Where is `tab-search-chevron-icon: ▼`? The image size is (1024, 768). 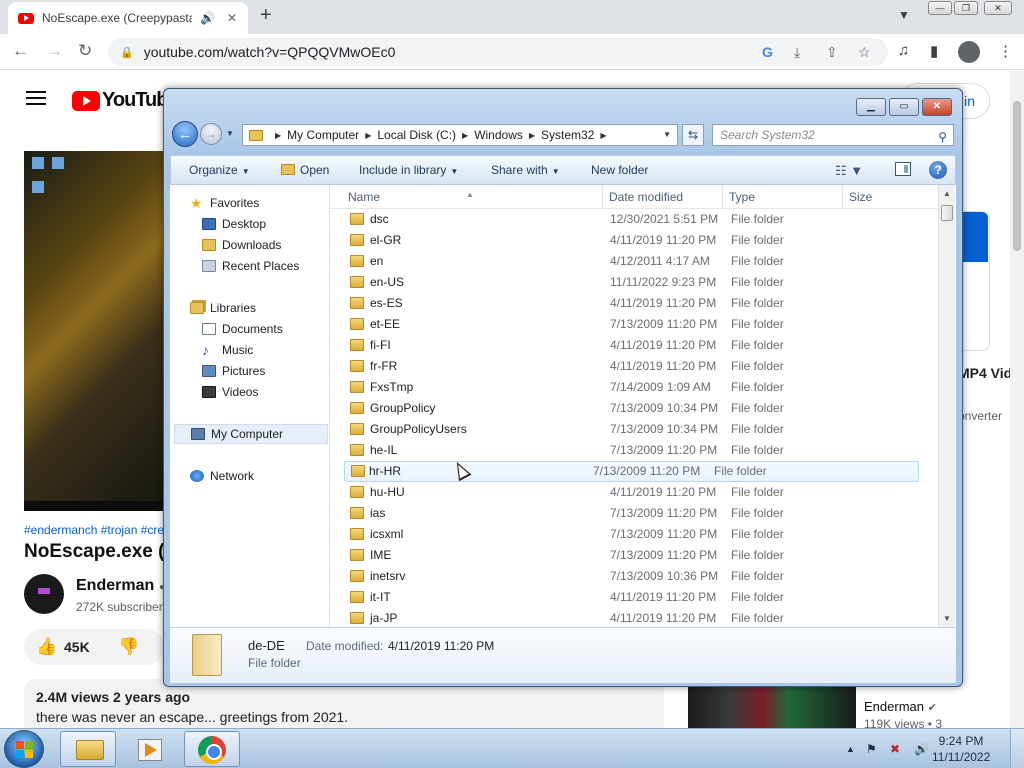
tab-search-chevron-icon: ▼ is located at coordinates (904, 15).